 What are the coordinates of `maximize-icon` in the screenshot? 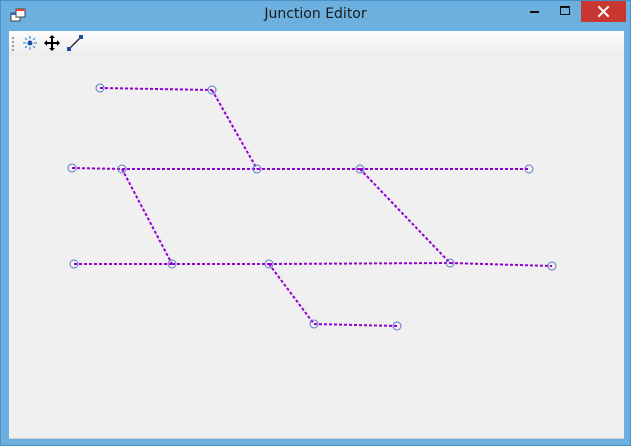 It's located at (565, 10).